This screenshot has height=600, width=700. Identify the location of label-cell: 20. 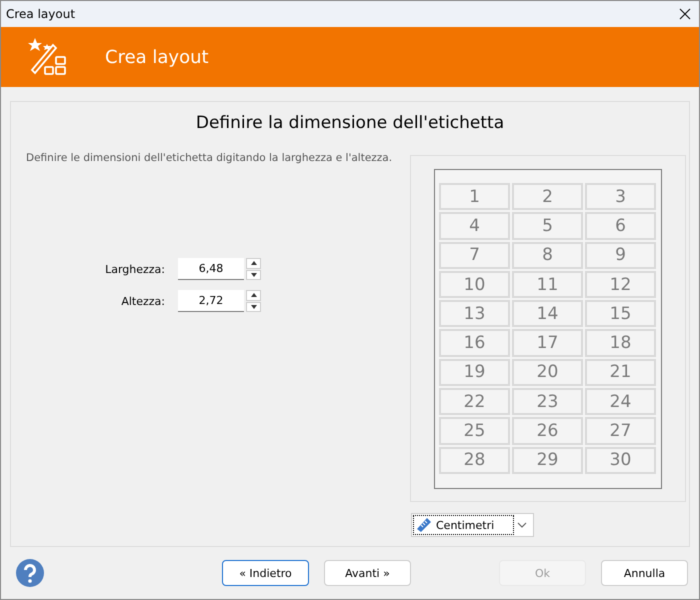
(547, 372).